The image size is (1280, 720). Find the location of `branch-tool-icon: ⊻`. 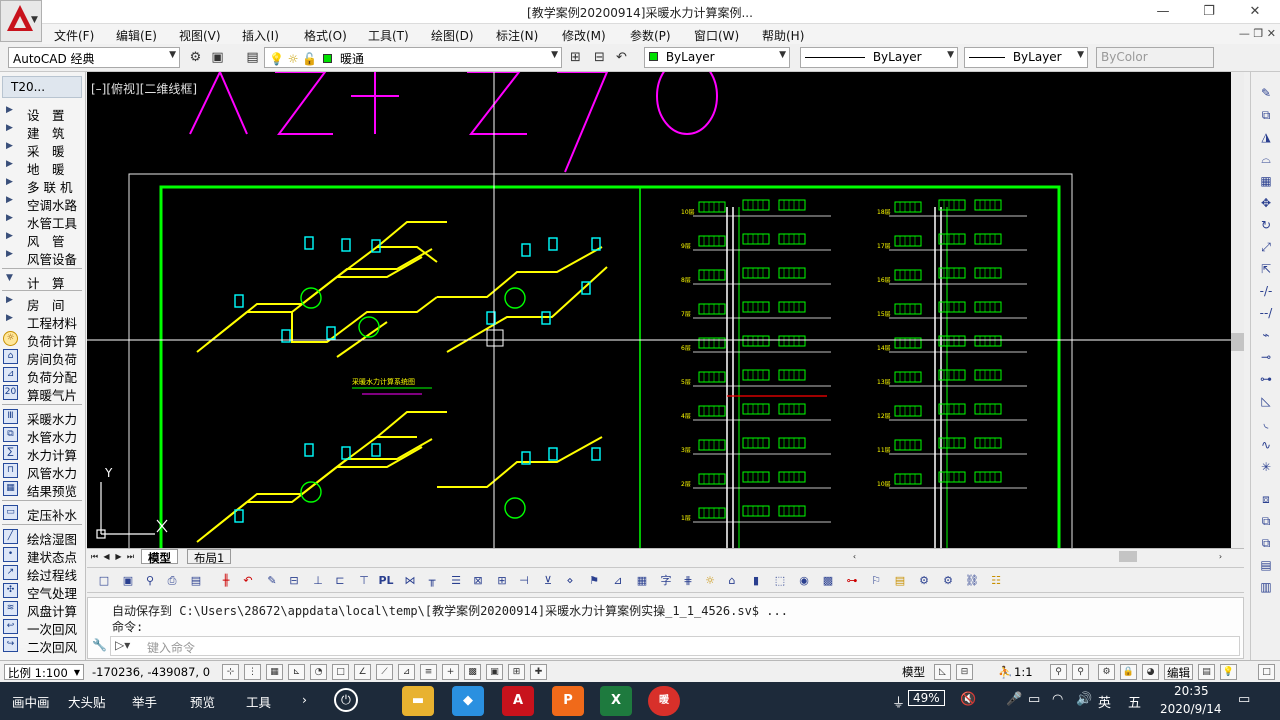

branch-tool-icon: ⊻ is located at coordinates (548, 581).